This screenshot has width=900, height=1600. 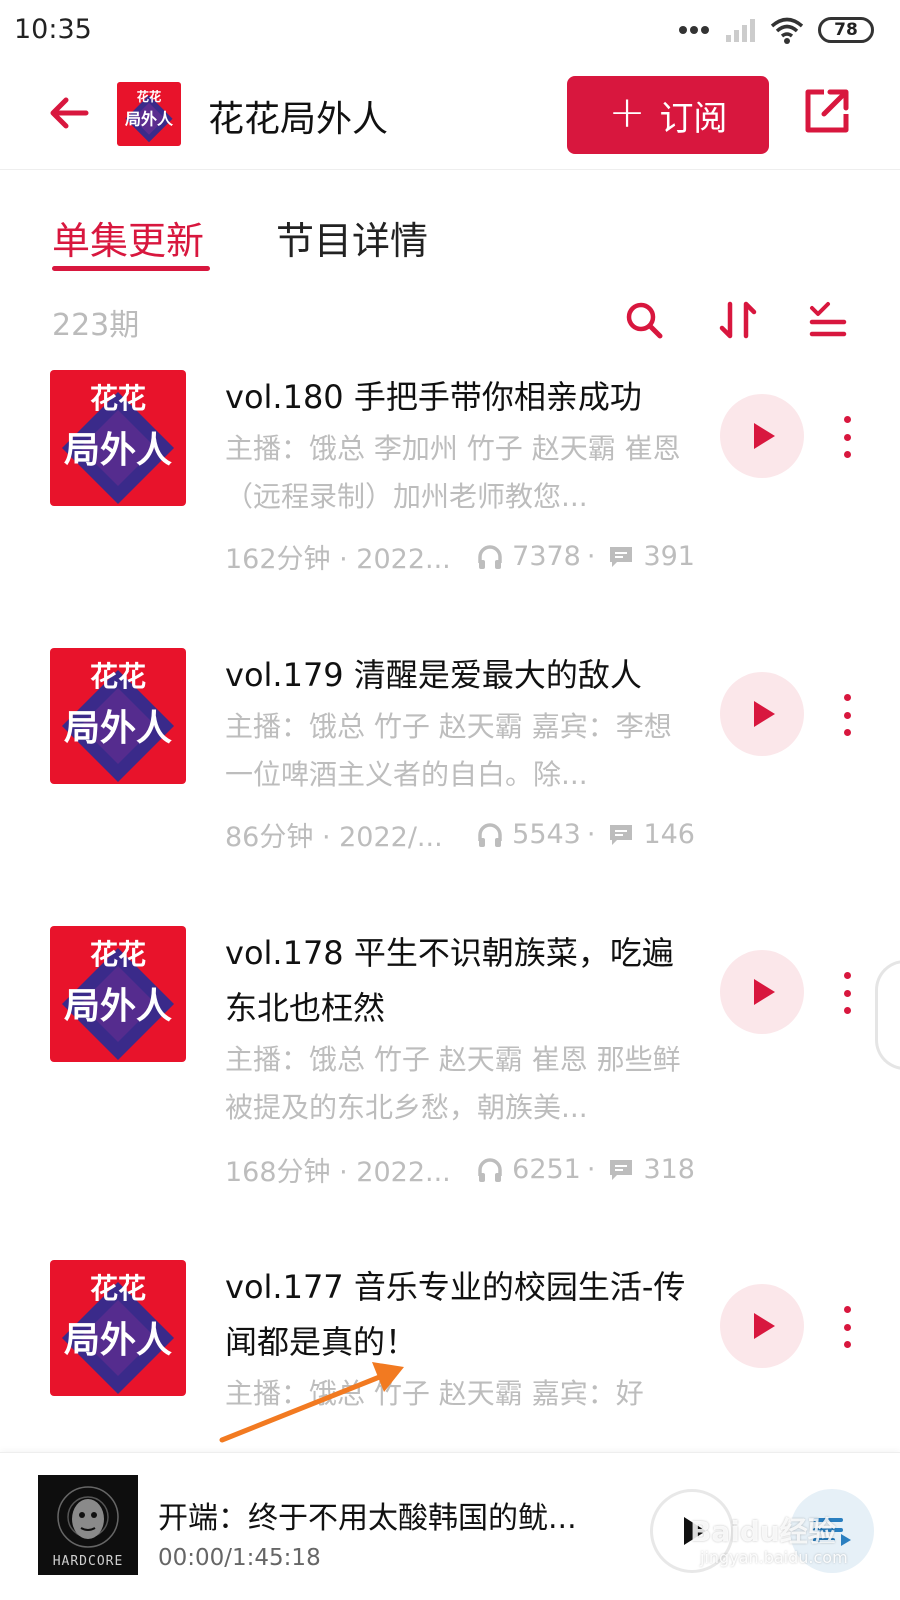 What do you see at coordinates (128, 237) in the screenshot?
I see `tab-episodes: 单集更新` at bounding box center [128, 237].